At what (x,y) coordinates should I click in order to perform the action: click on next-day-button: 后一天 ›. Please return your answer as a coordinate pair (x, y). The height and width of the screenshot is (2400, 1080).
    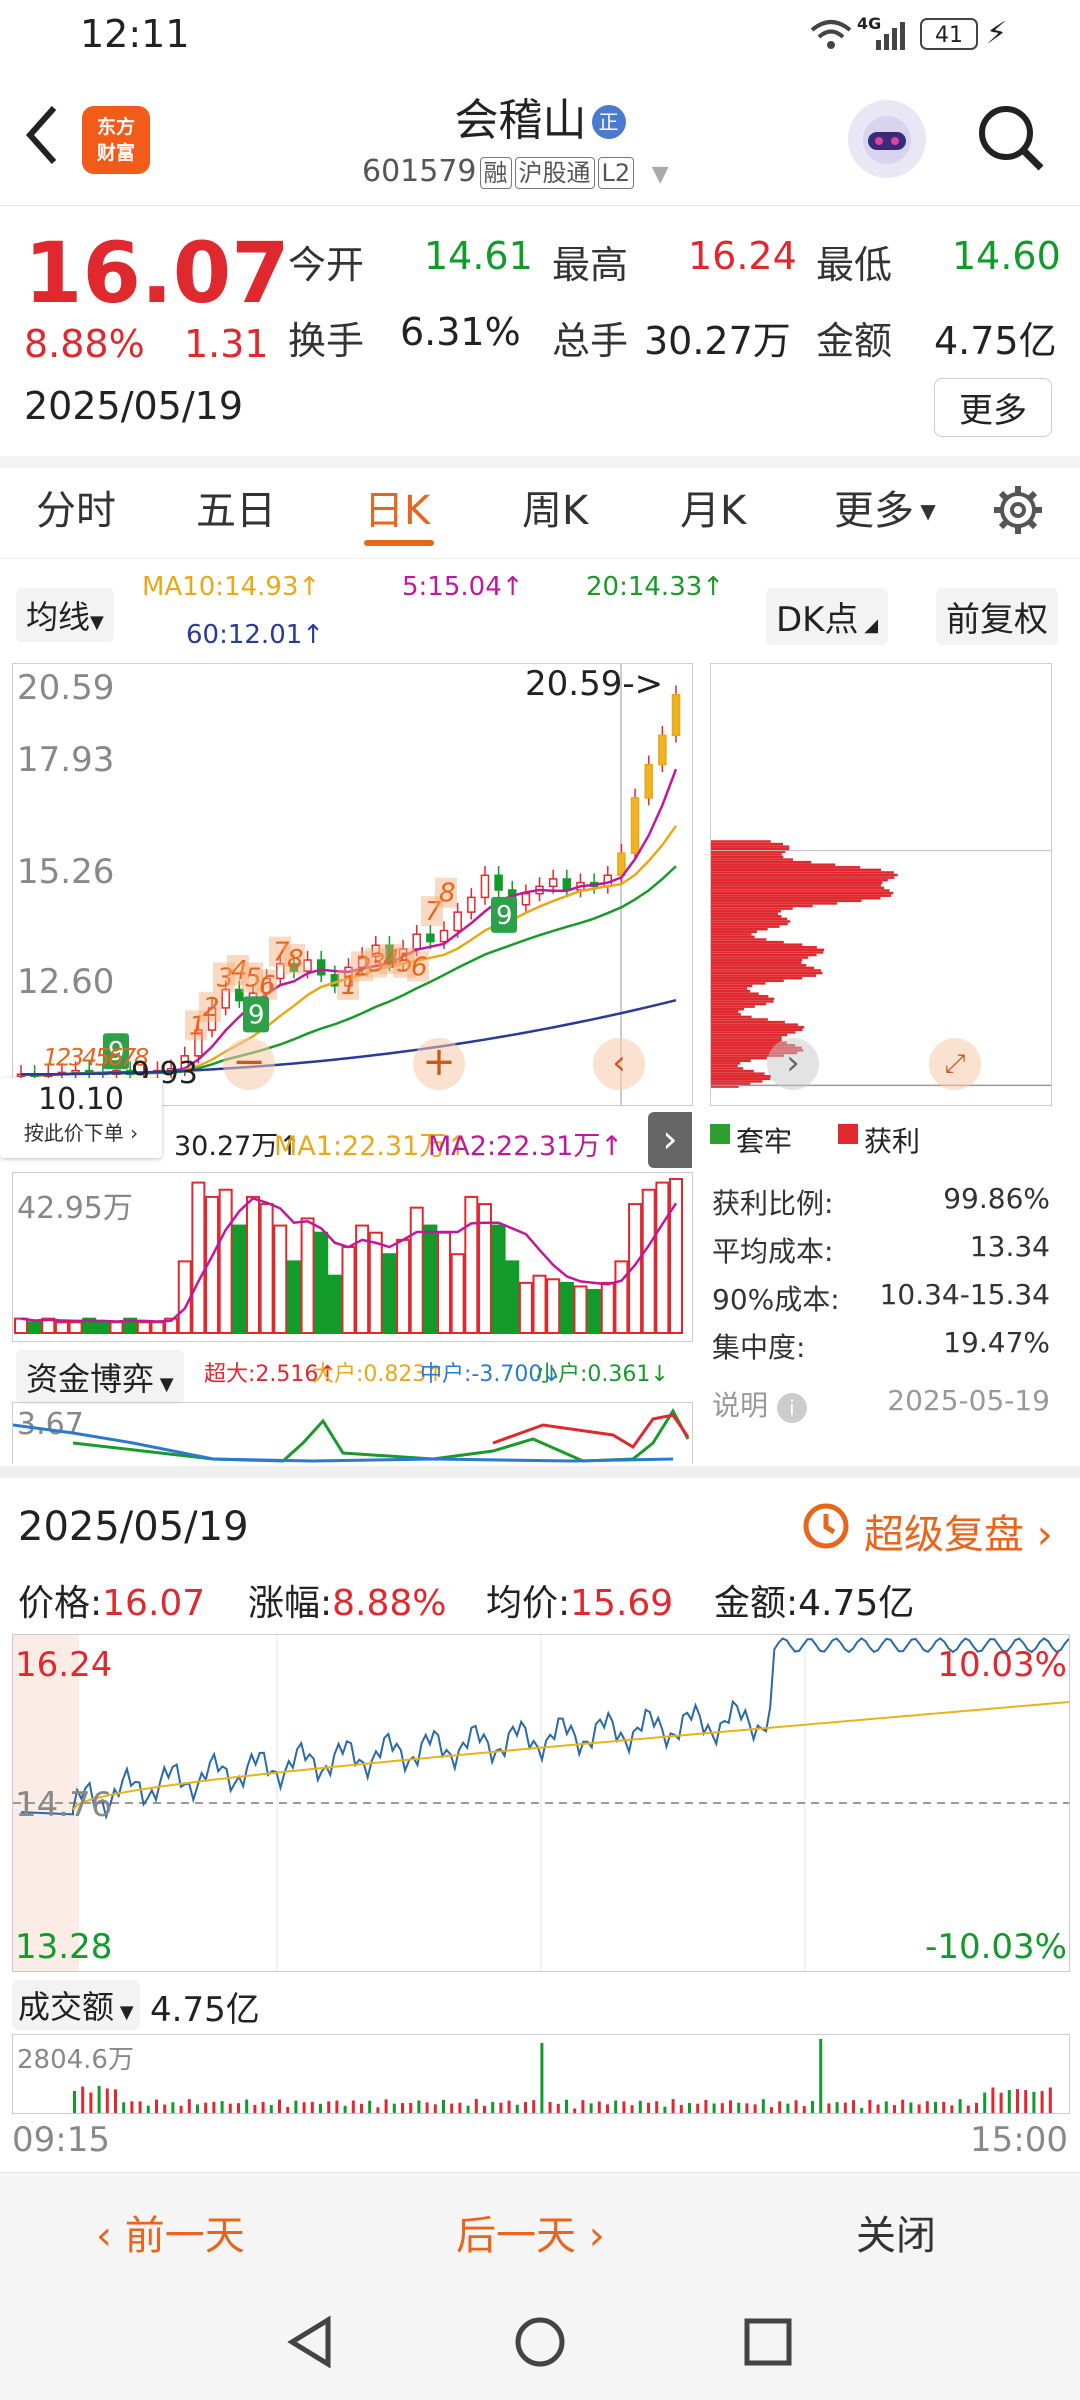
    Looking at the image, I should click on (530, 2232).